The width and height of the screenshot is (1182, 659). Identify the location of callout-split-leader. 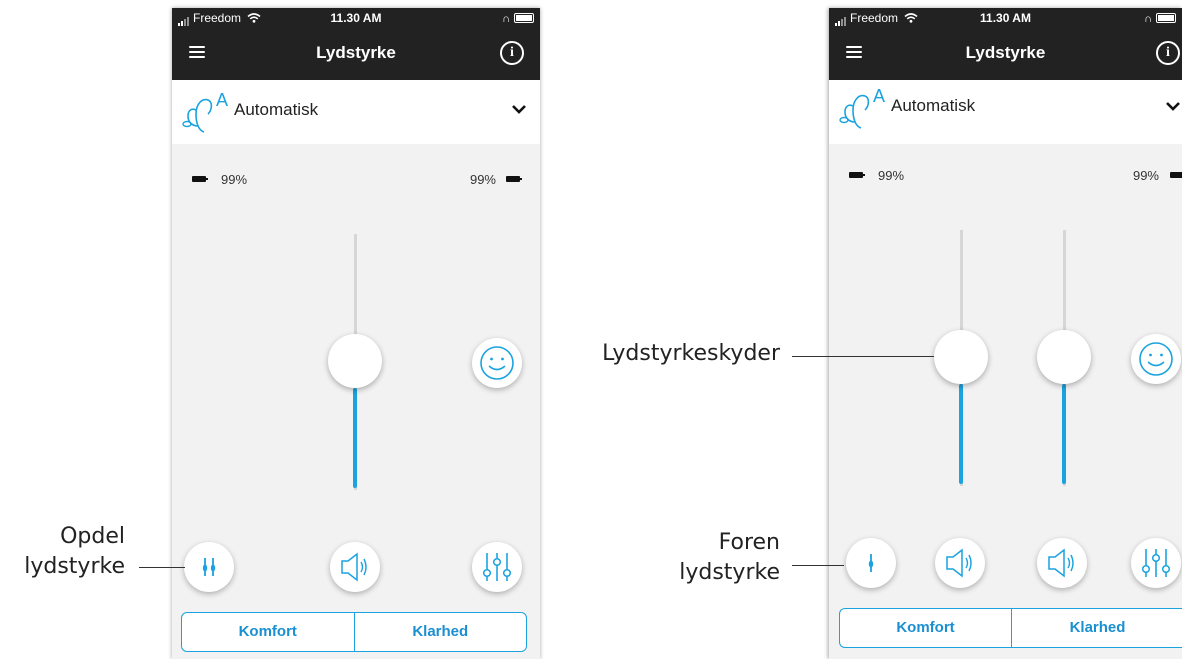
(162, 567).